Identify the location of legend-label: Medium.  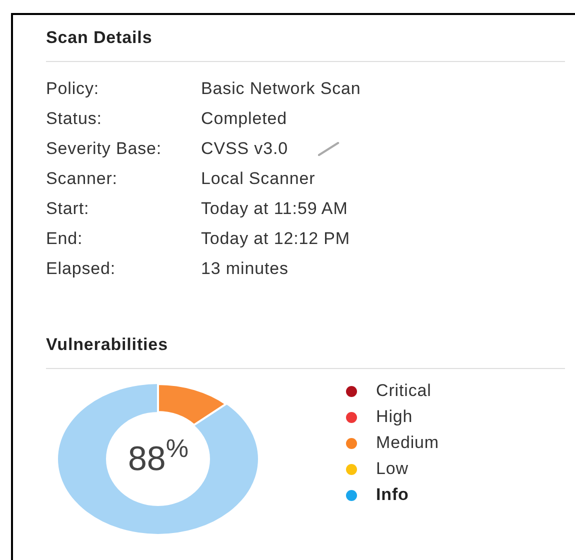
(408, 443).